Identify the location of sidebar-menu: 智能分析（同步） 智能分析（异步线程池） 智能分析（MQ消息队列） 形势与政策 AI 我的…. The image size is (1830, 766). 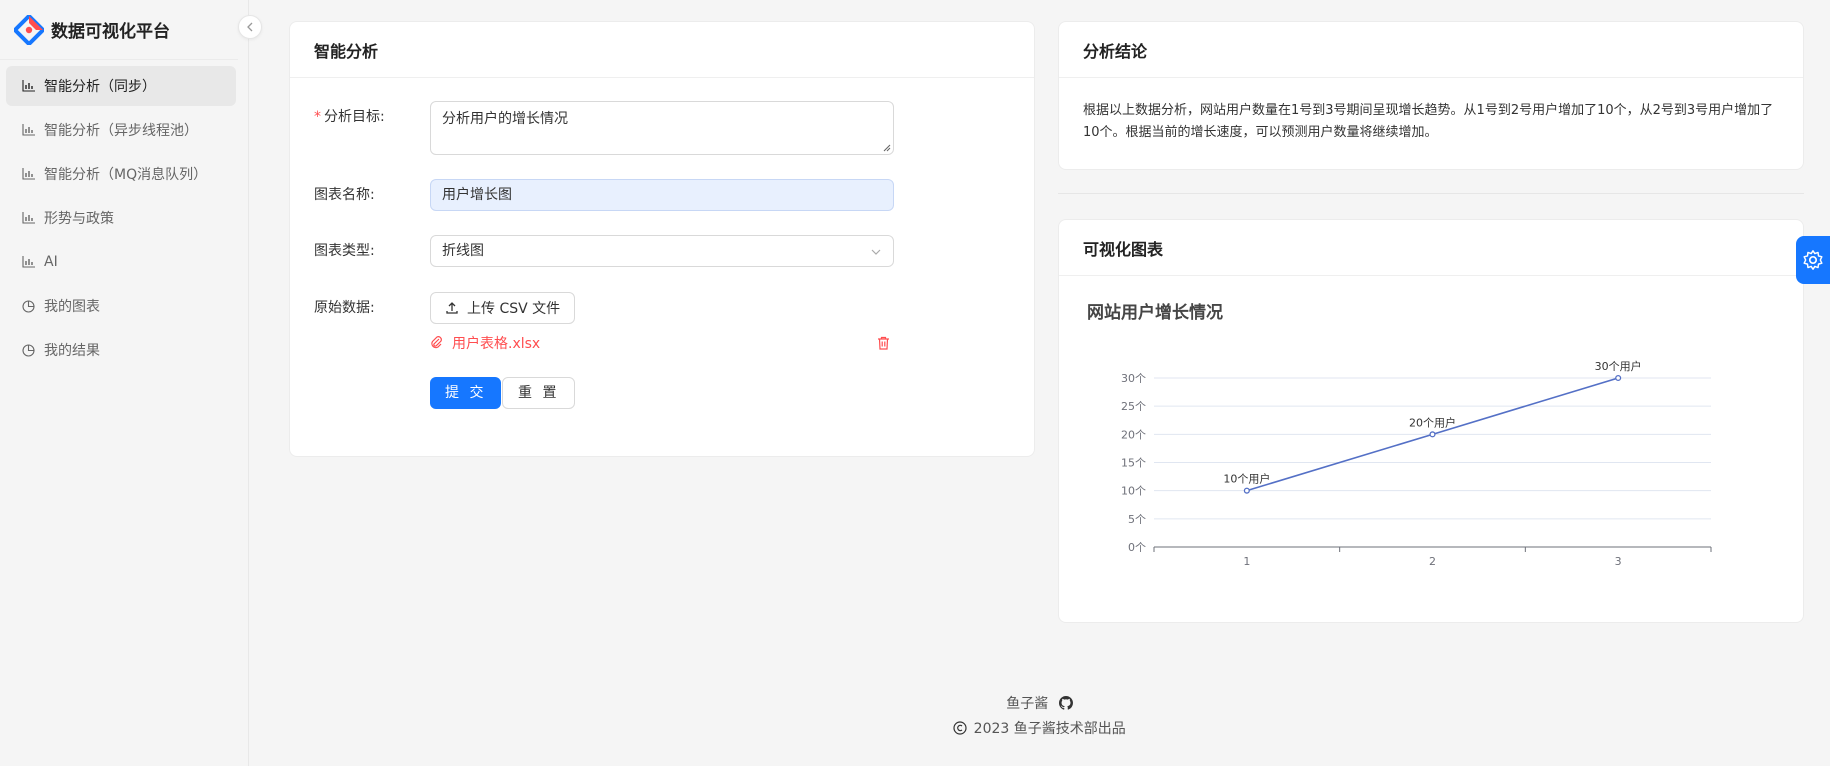
(124, 215).